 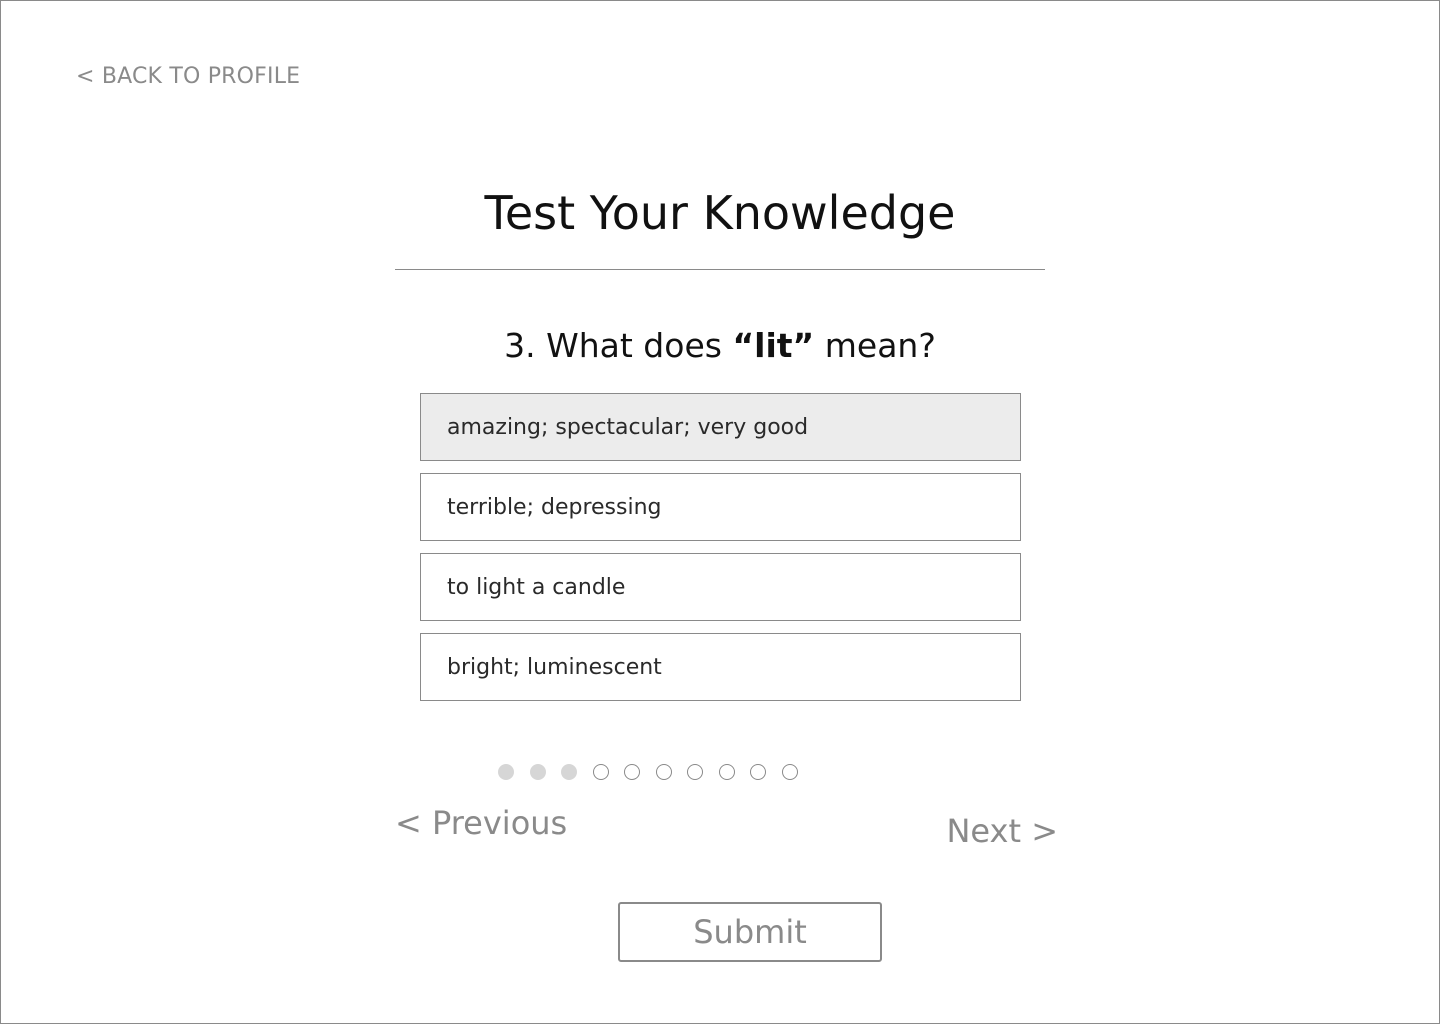 What do you see at coordinates (720, 269) in the screenshot?
I see `title-divider` at bounding box center [720, 269].